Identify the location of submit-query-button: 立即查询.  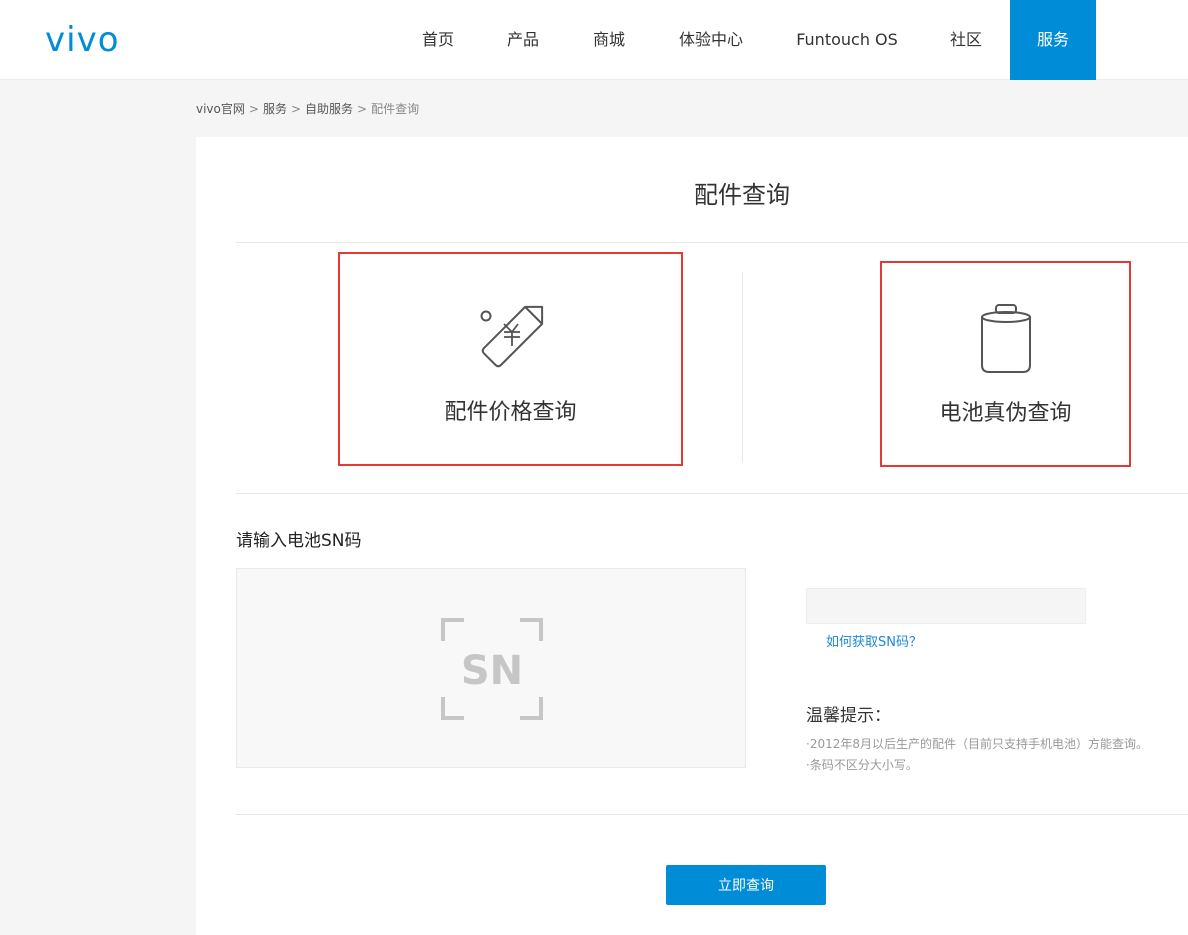
(746, 885).